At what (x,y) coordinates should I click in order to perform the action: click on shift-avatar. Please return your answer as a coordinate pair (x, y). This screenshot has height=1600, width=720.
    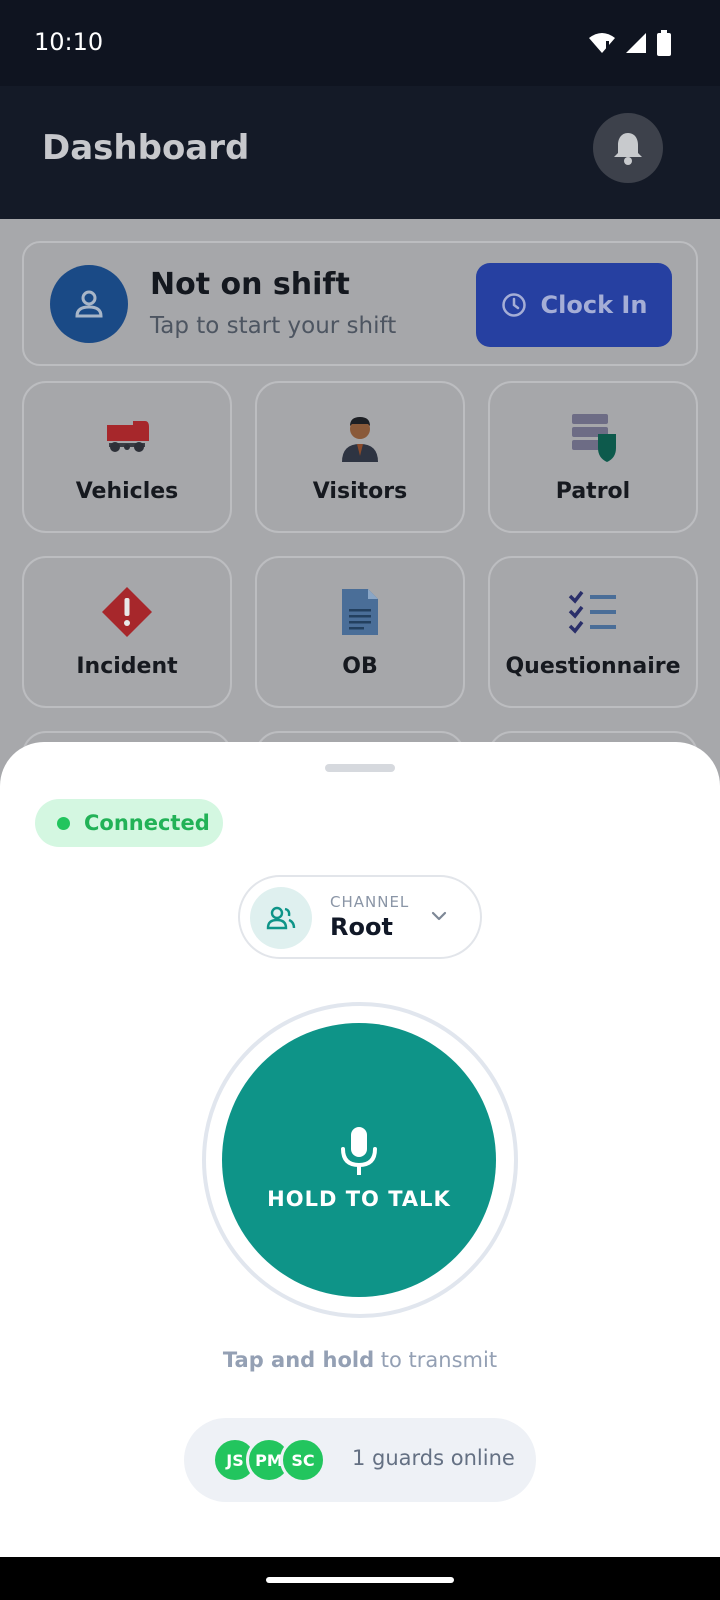
    Looking at the image, I should click on (89, 304).